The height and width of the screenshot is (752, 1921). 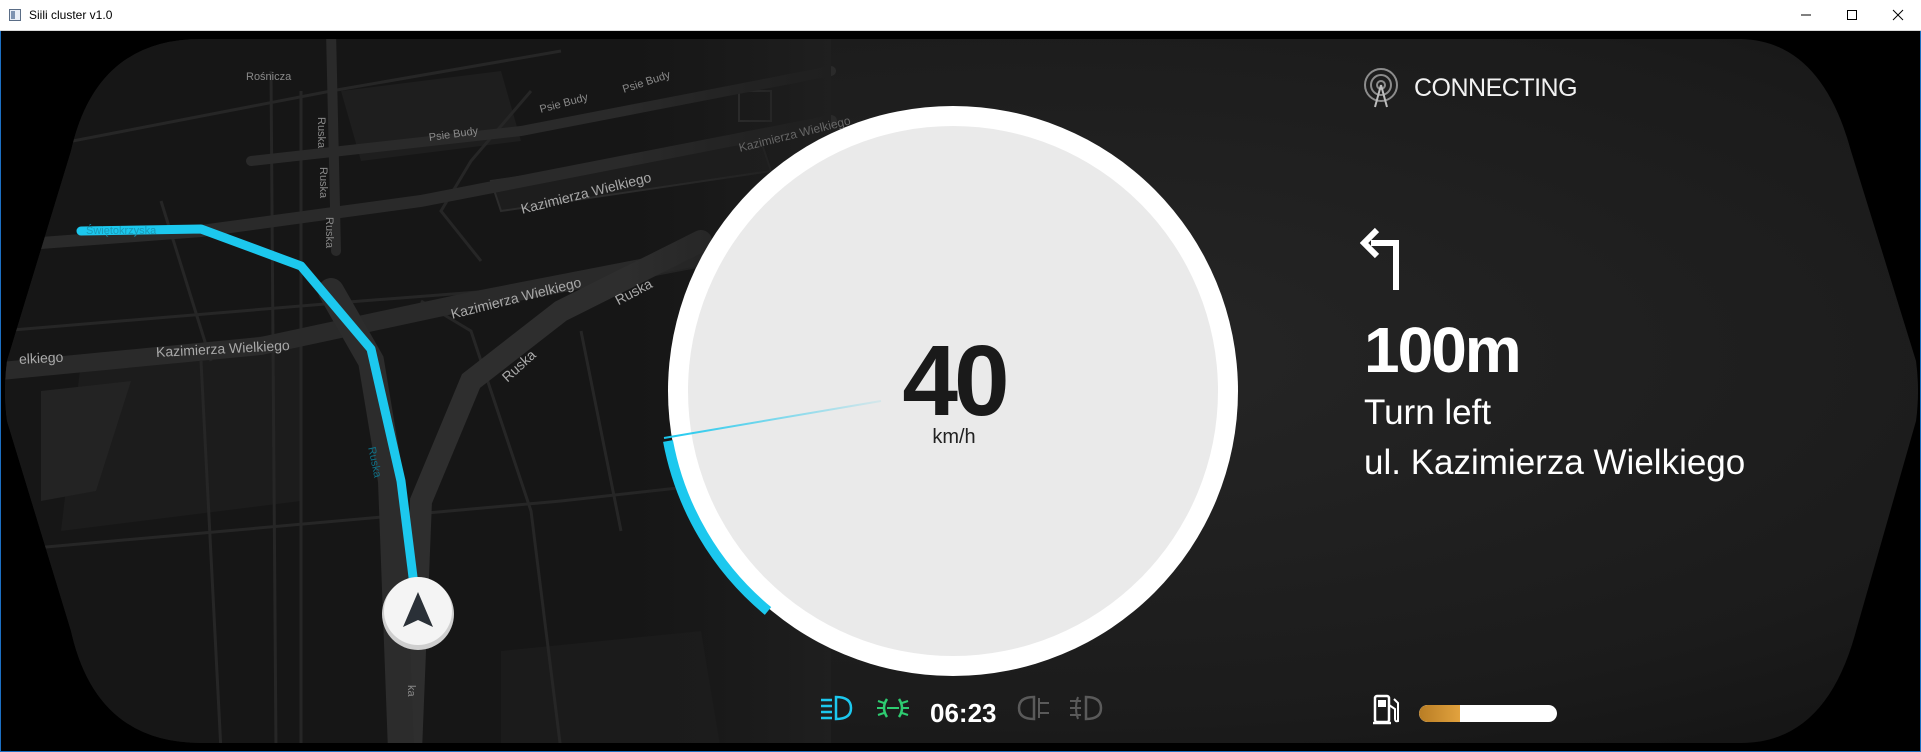 I want to click on window-titlebar: Siili cluster v1.0, so click(x=960, y=15).